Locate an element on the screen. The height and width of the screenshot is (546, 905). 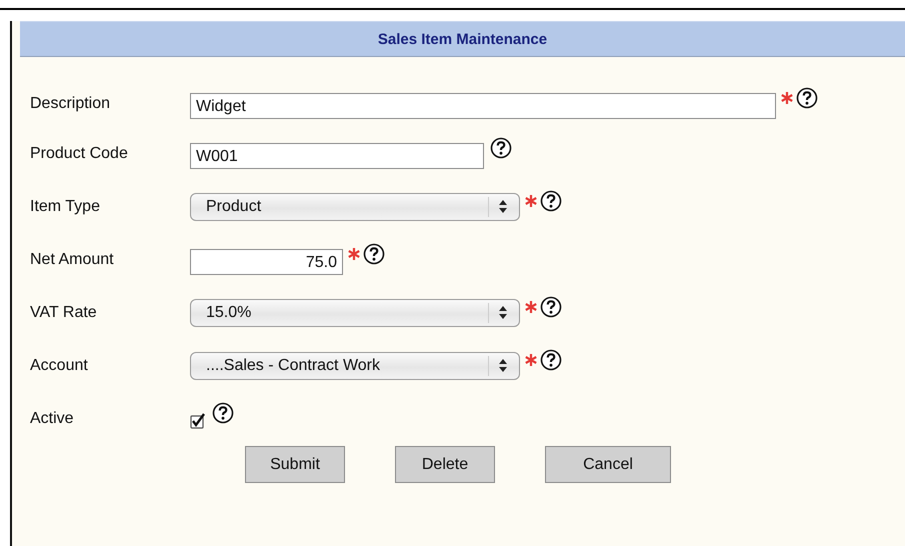
dropdown: Product is located at coordinates (355, 206).